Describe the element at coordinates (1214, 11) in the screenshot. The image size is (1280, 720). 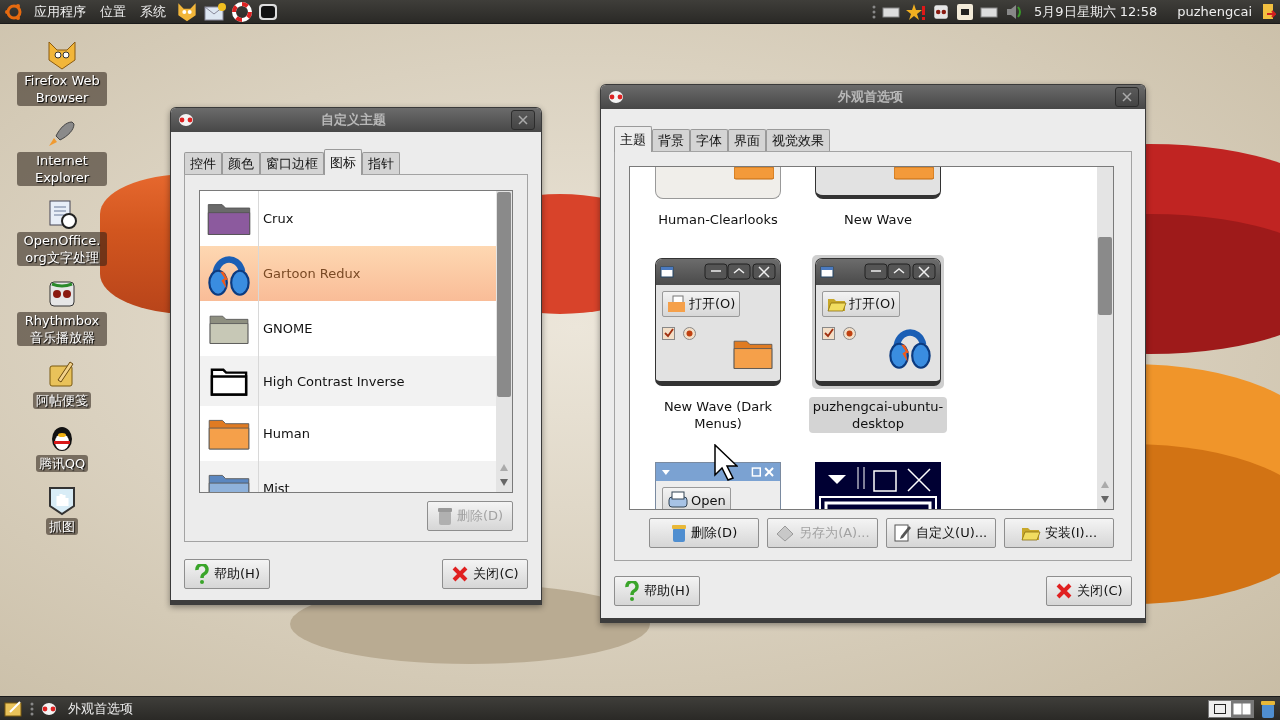
I see `user-name: puzhengcai` at that location.